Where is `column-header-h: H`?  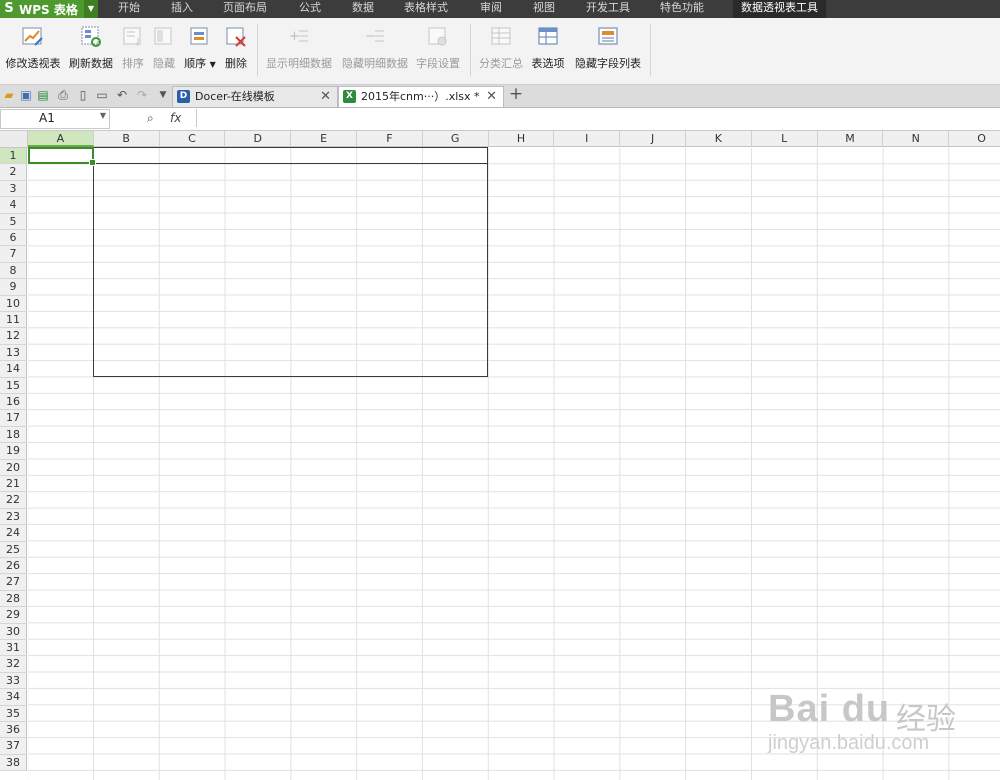
column-header-h: H is located at coordinates (521, 139).